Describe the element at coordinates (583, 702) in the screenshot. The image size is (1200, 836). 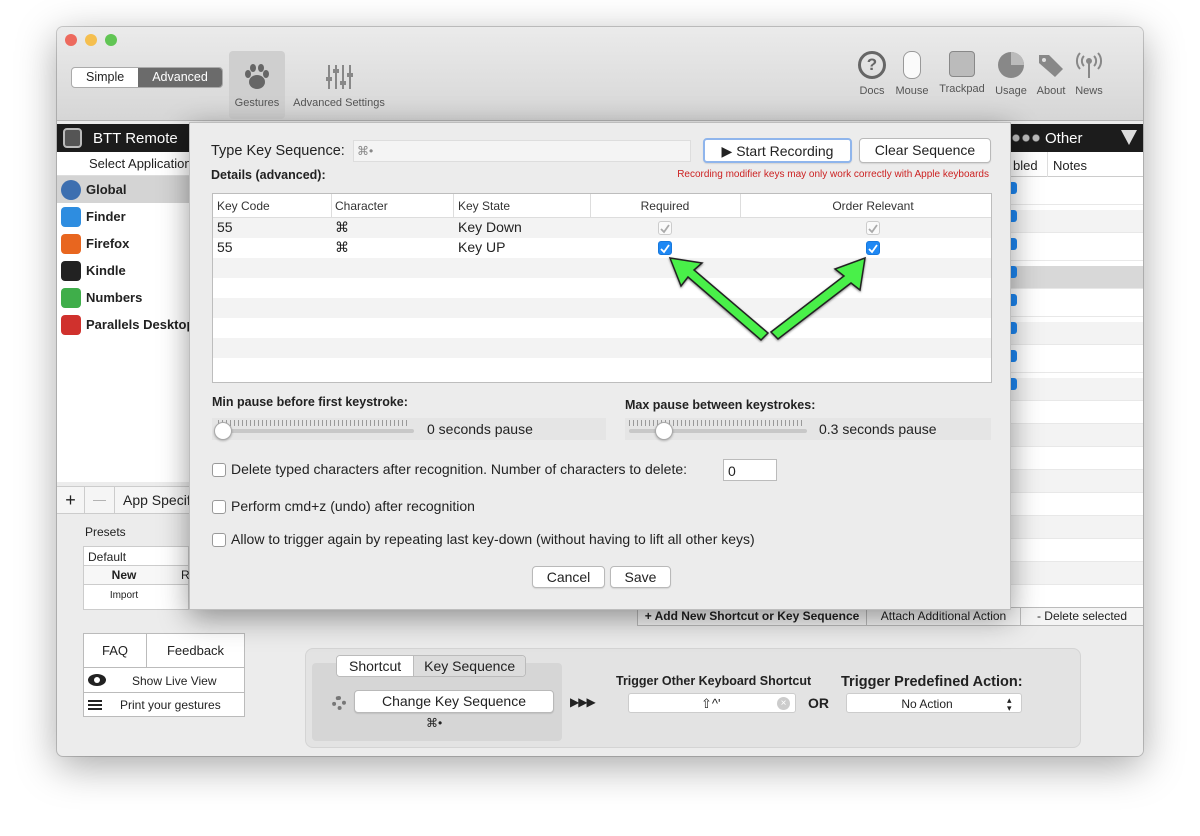
I see `arrows-indicator: ▶▶▶` at that location.